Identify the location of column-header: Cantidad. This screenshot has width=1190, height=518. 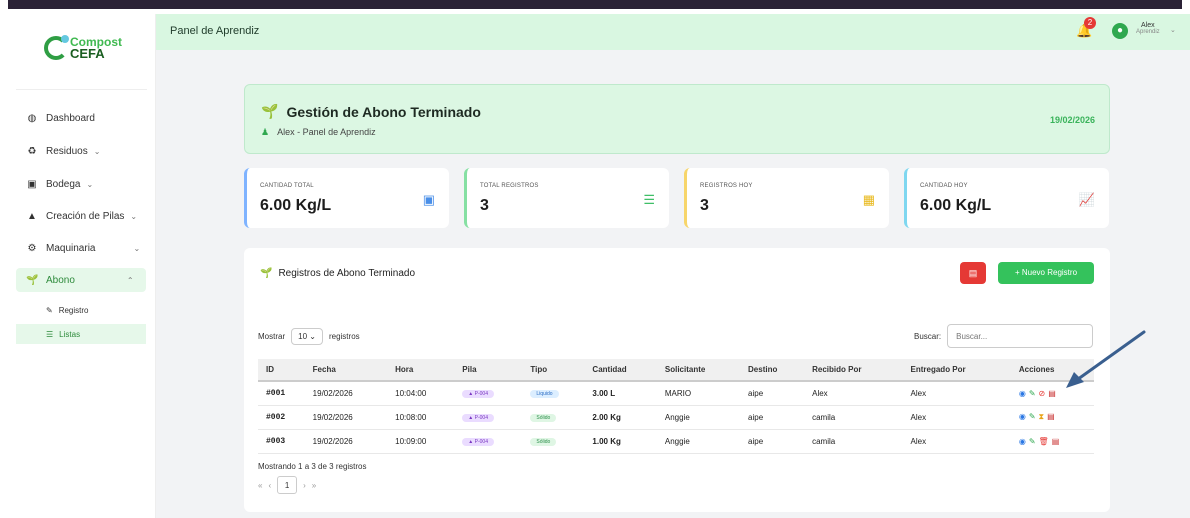
(620, 370).